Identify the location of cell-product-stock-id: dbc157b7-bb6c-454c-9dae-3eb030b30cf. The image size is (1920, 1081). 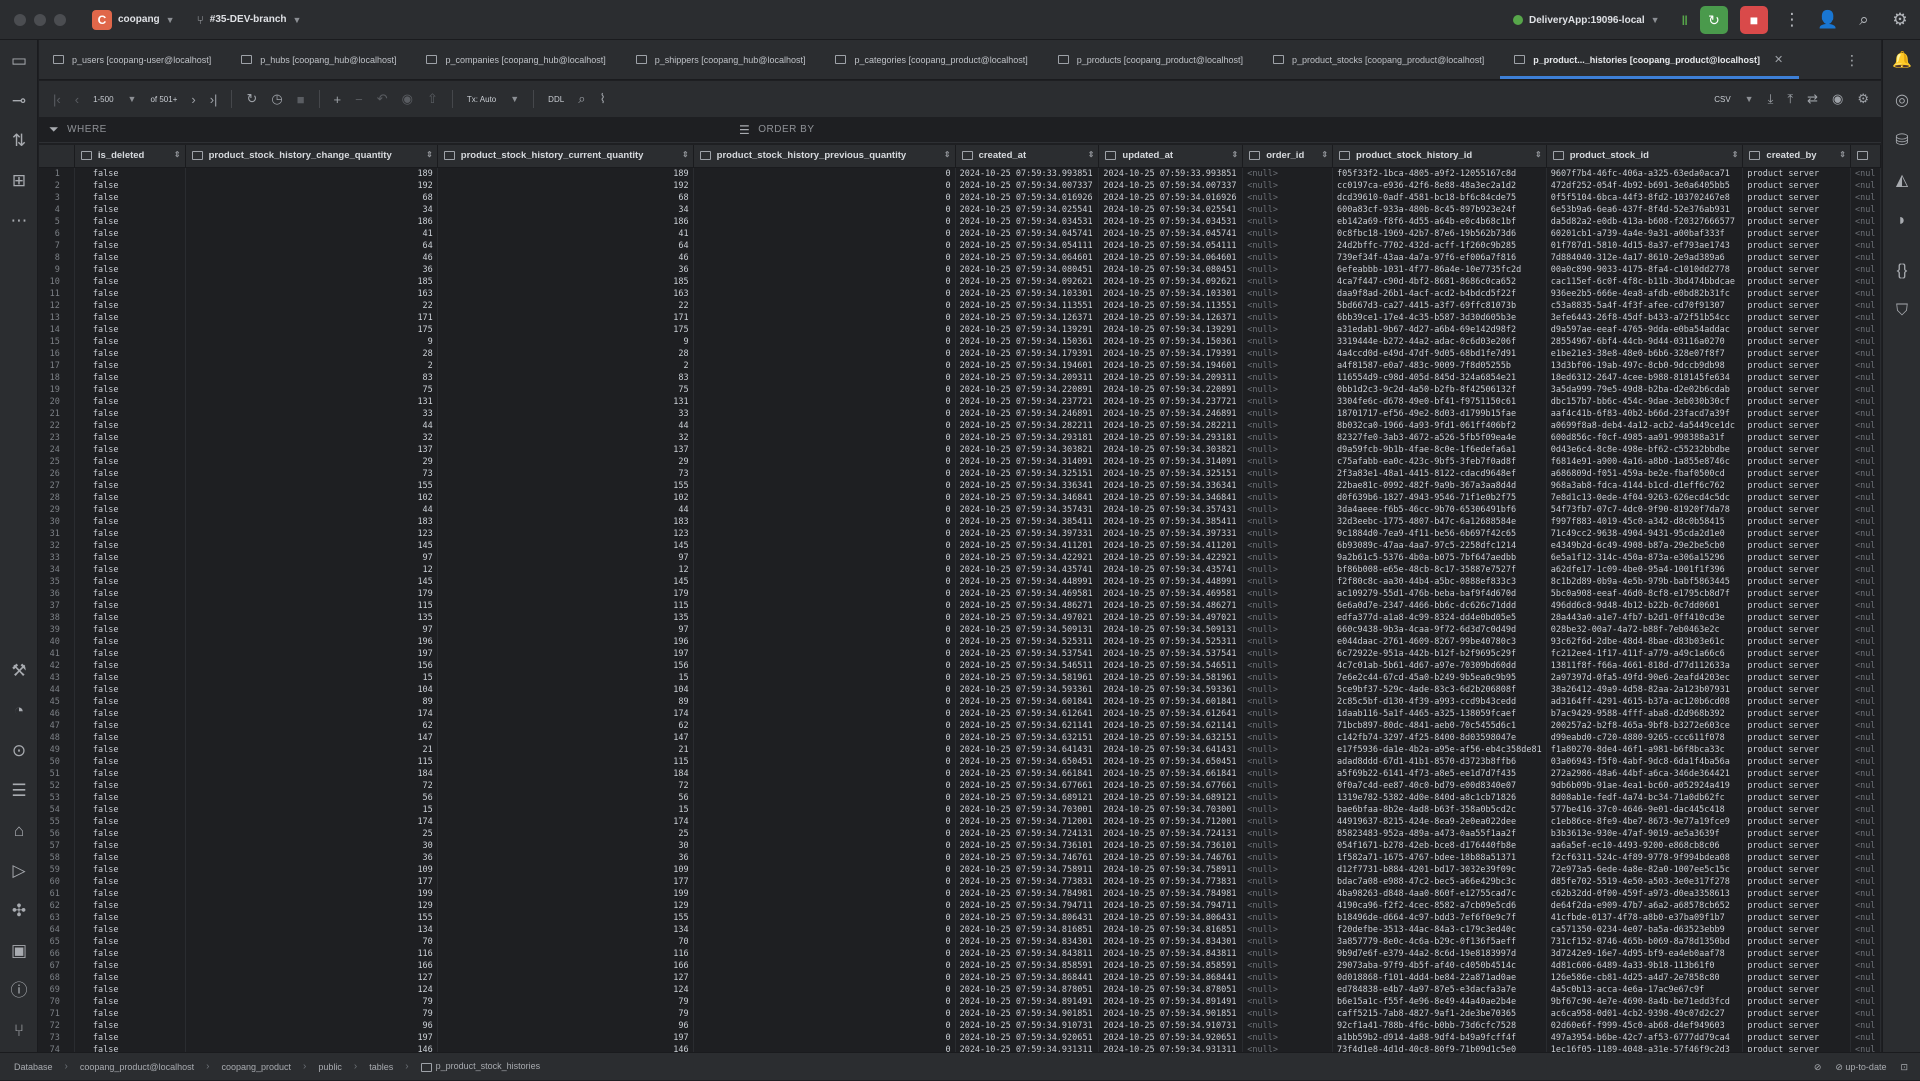
(1645, 401).